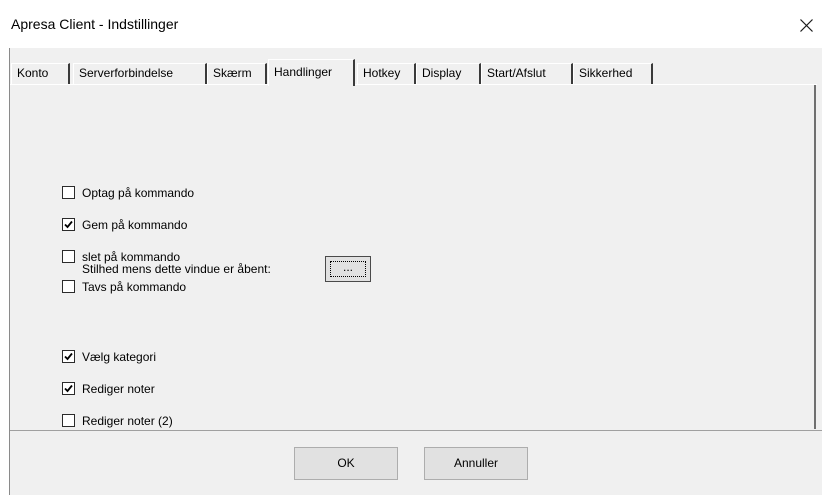 This screenshot has width=822, height=495. What do you see at coordinates (411, 24) in the screenshot?
I see `title-bar: Apresa Client - Indstillinger` at bounding box center [411, 24].